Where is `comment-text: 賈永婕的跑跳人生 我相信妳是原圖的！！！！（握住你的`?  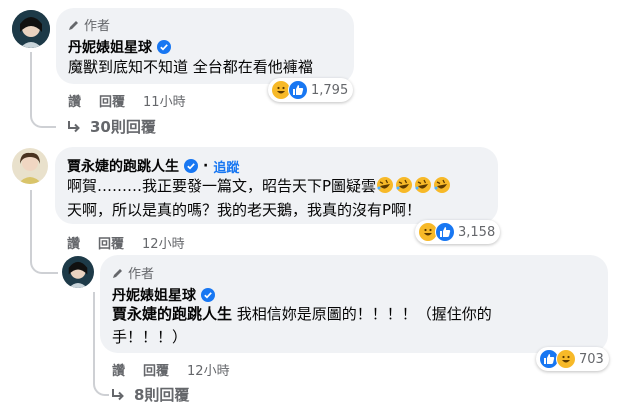
comment-text: 賈永婕的跑跳人生 我相信妳是原圖的！！！！（握住你的 is located at coordinates (302, 314).